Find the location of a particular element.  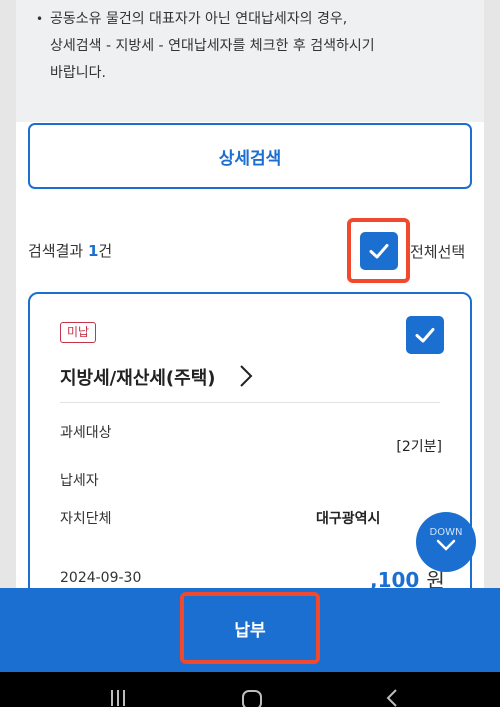

item-checkbox is located at coordinates (425, 335).